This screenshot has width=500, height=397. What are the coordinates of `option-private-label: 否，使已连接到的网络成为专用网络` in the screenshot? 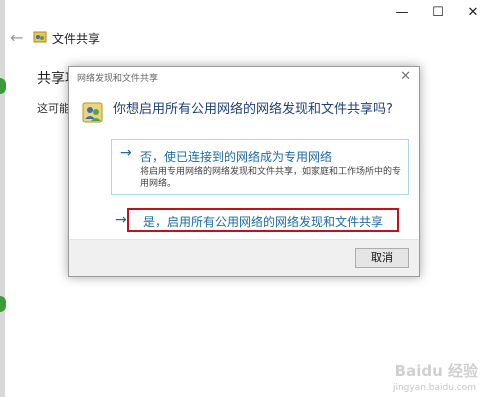 It's located at (236, 157).